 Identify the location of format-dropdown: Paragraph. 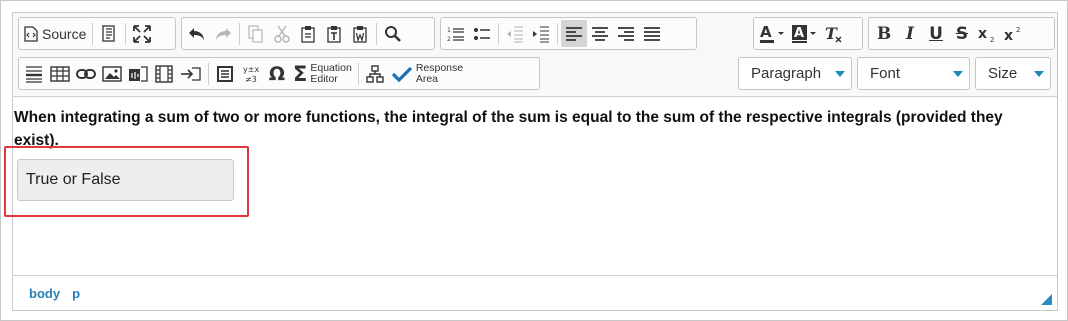
(795, 73).